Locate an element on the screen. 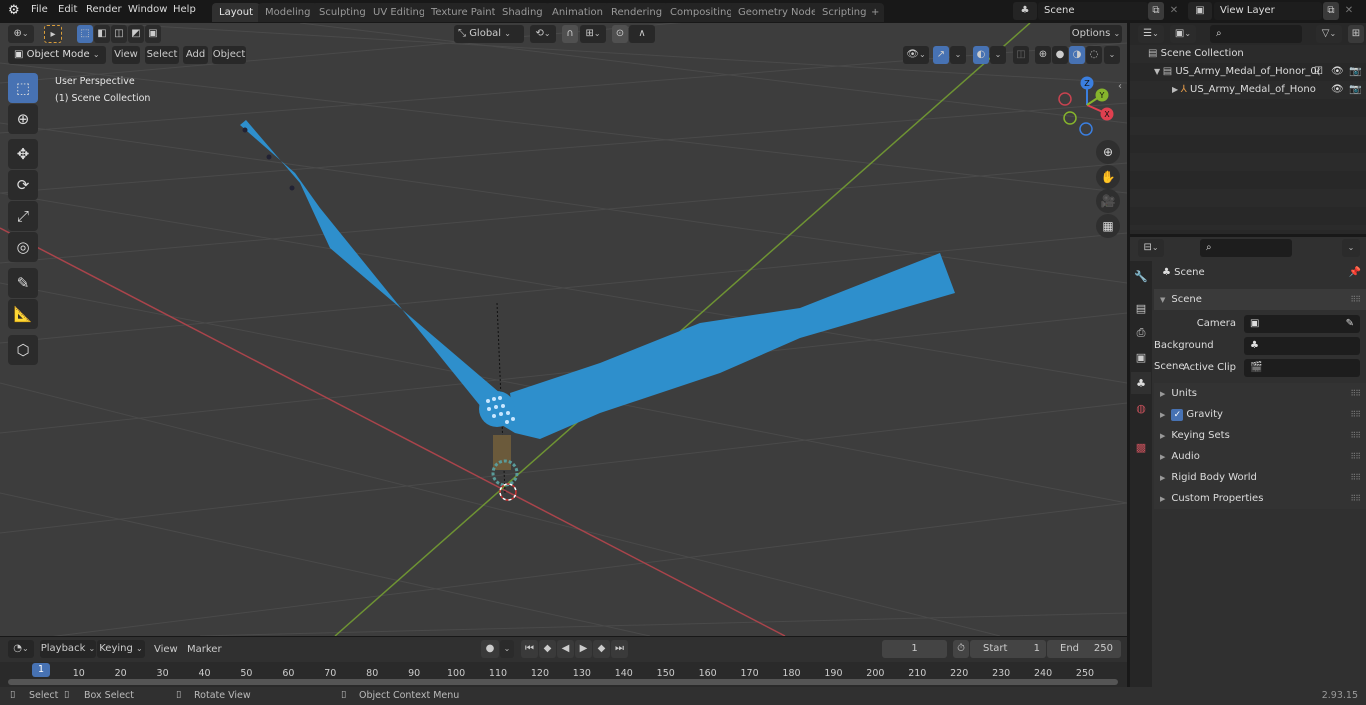 Image resolution: width=1366 pixels, height=705 pixels. new-collection-icon: ⊞ is located at coordinates (1356, 34).